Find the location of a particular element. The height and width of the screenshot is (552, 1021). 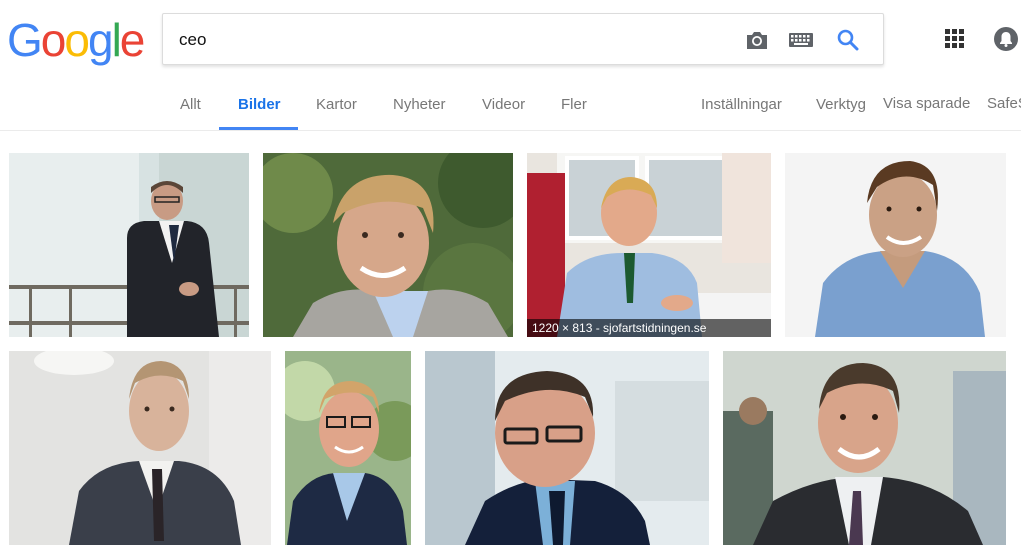

image-result: 1220 × 813 - sjofartstidningen.se is located at coordinates (649, 245).